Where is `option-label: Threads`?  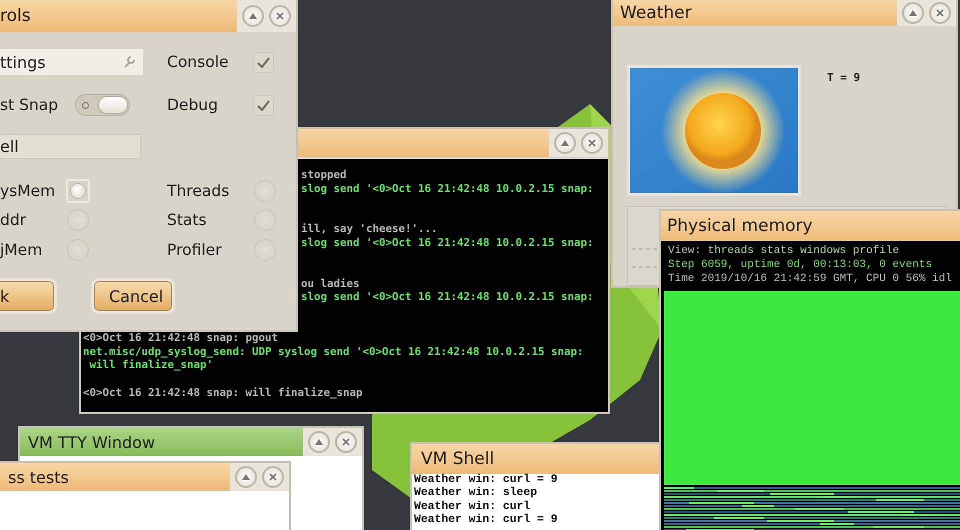
option-label: Threads is located at coordinates (198, 191).